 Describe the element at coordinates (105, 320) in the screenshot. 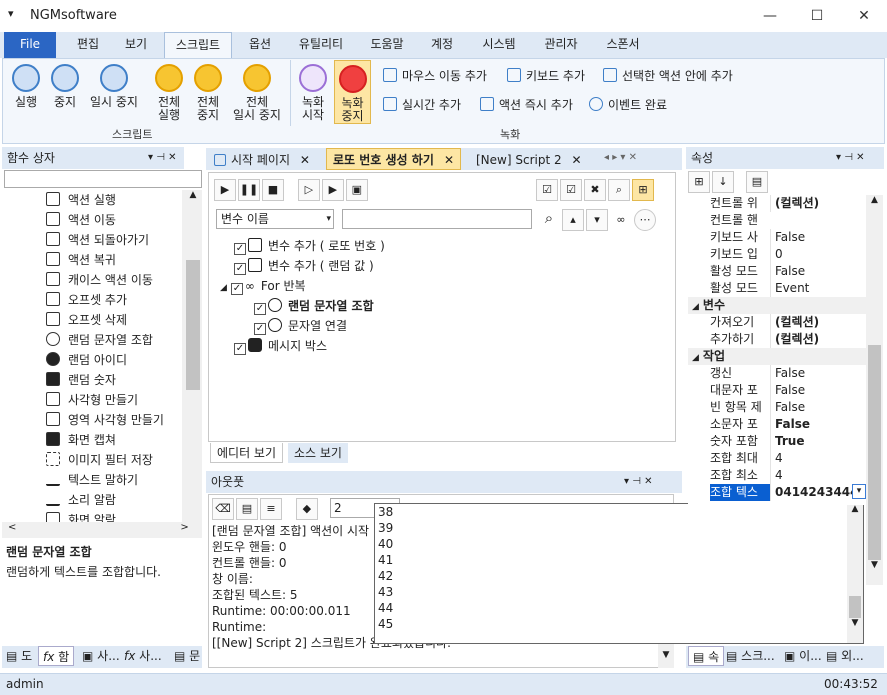

I see `list-item: 오프셋 삭제` at that location.